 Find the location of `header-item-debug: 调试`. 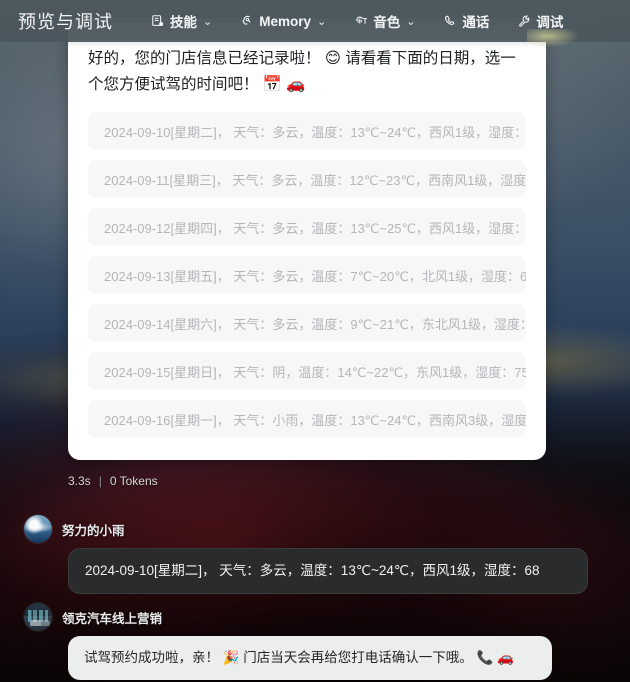

header-item-debug: 调试 is located at coordinates (548, 29).